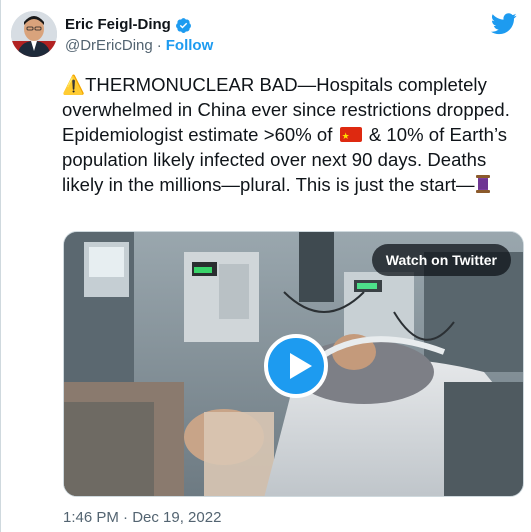 This screenshot has height=532, width=531. I want to click on avatar, so click(34, 34).